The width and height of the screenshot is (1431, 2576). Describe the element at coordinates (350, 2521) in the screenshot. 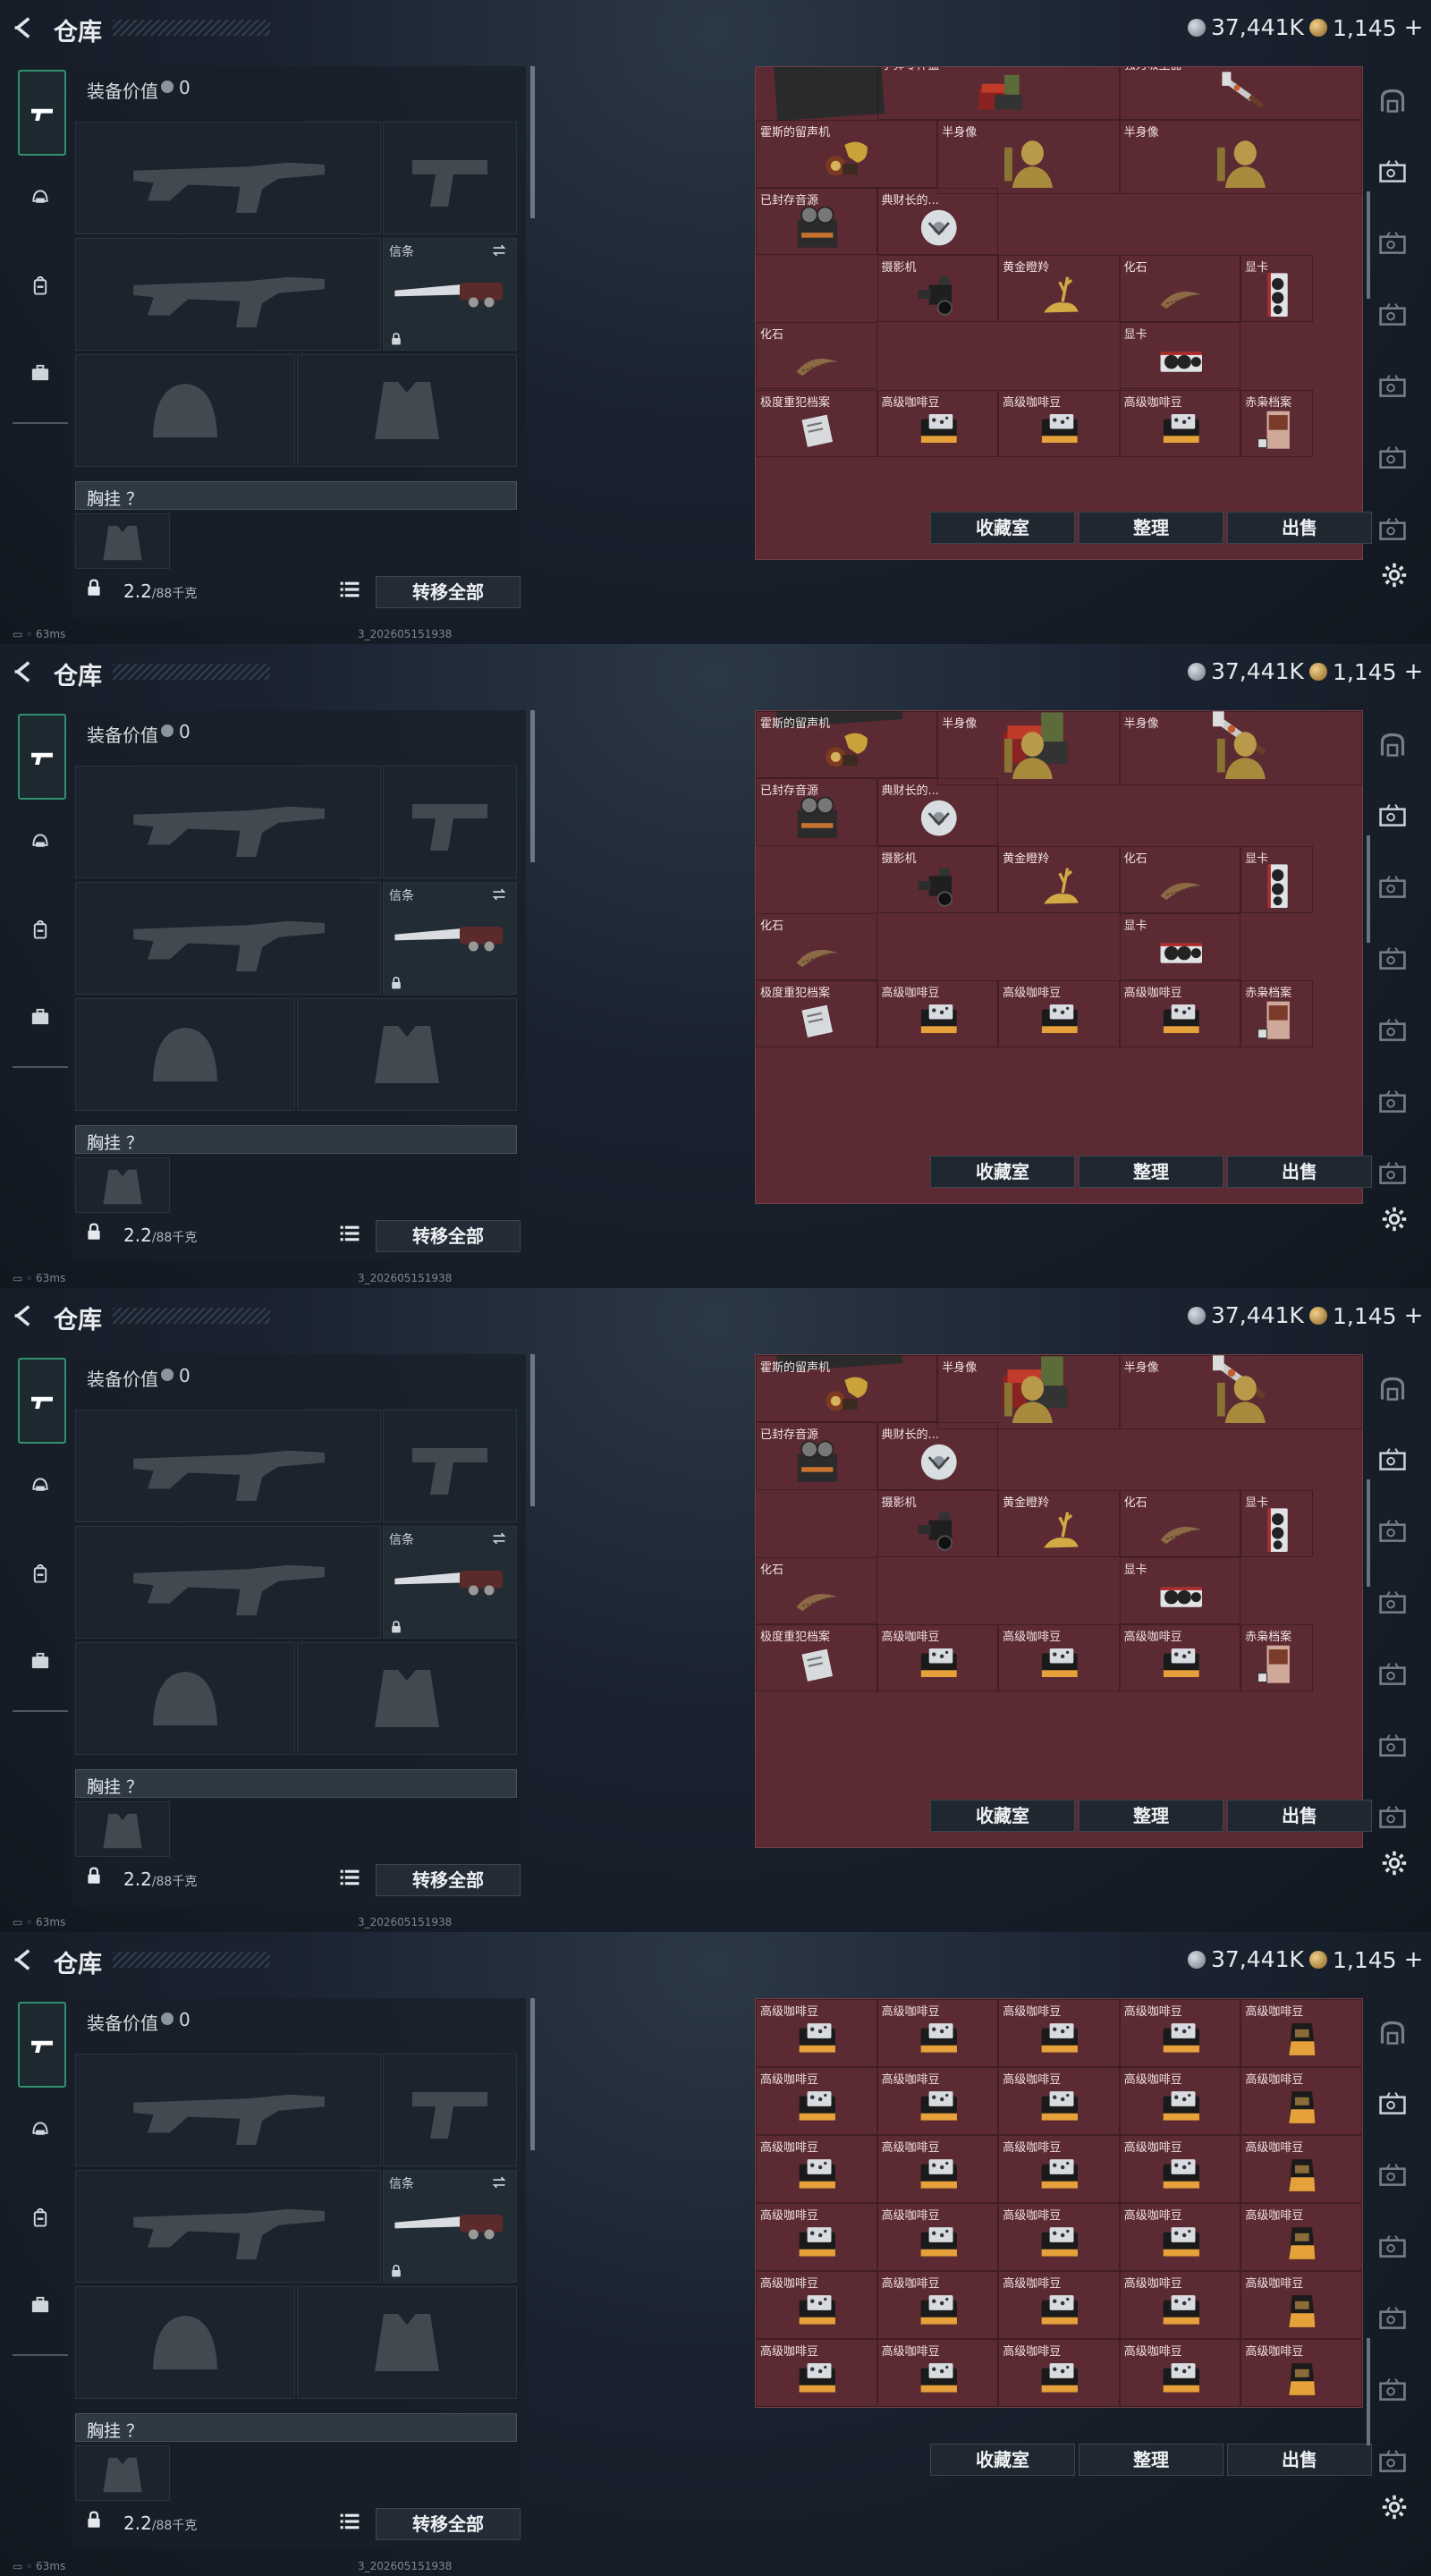

I see `list-icon` at that location.